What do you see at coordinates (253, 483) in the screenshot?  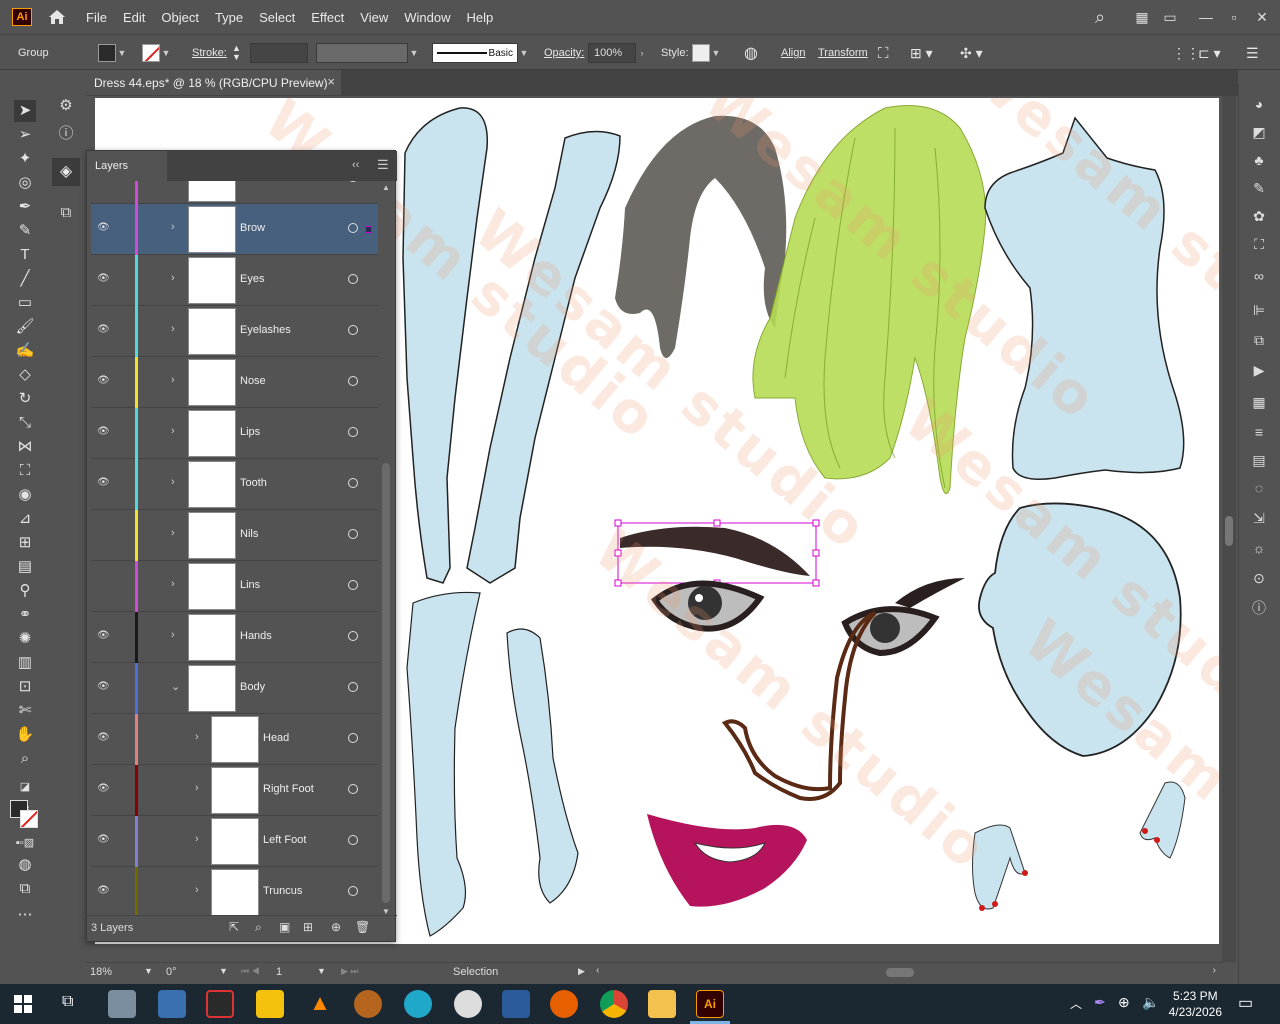 I see `layer-name: Tooth` at bounding box center [253, 483].